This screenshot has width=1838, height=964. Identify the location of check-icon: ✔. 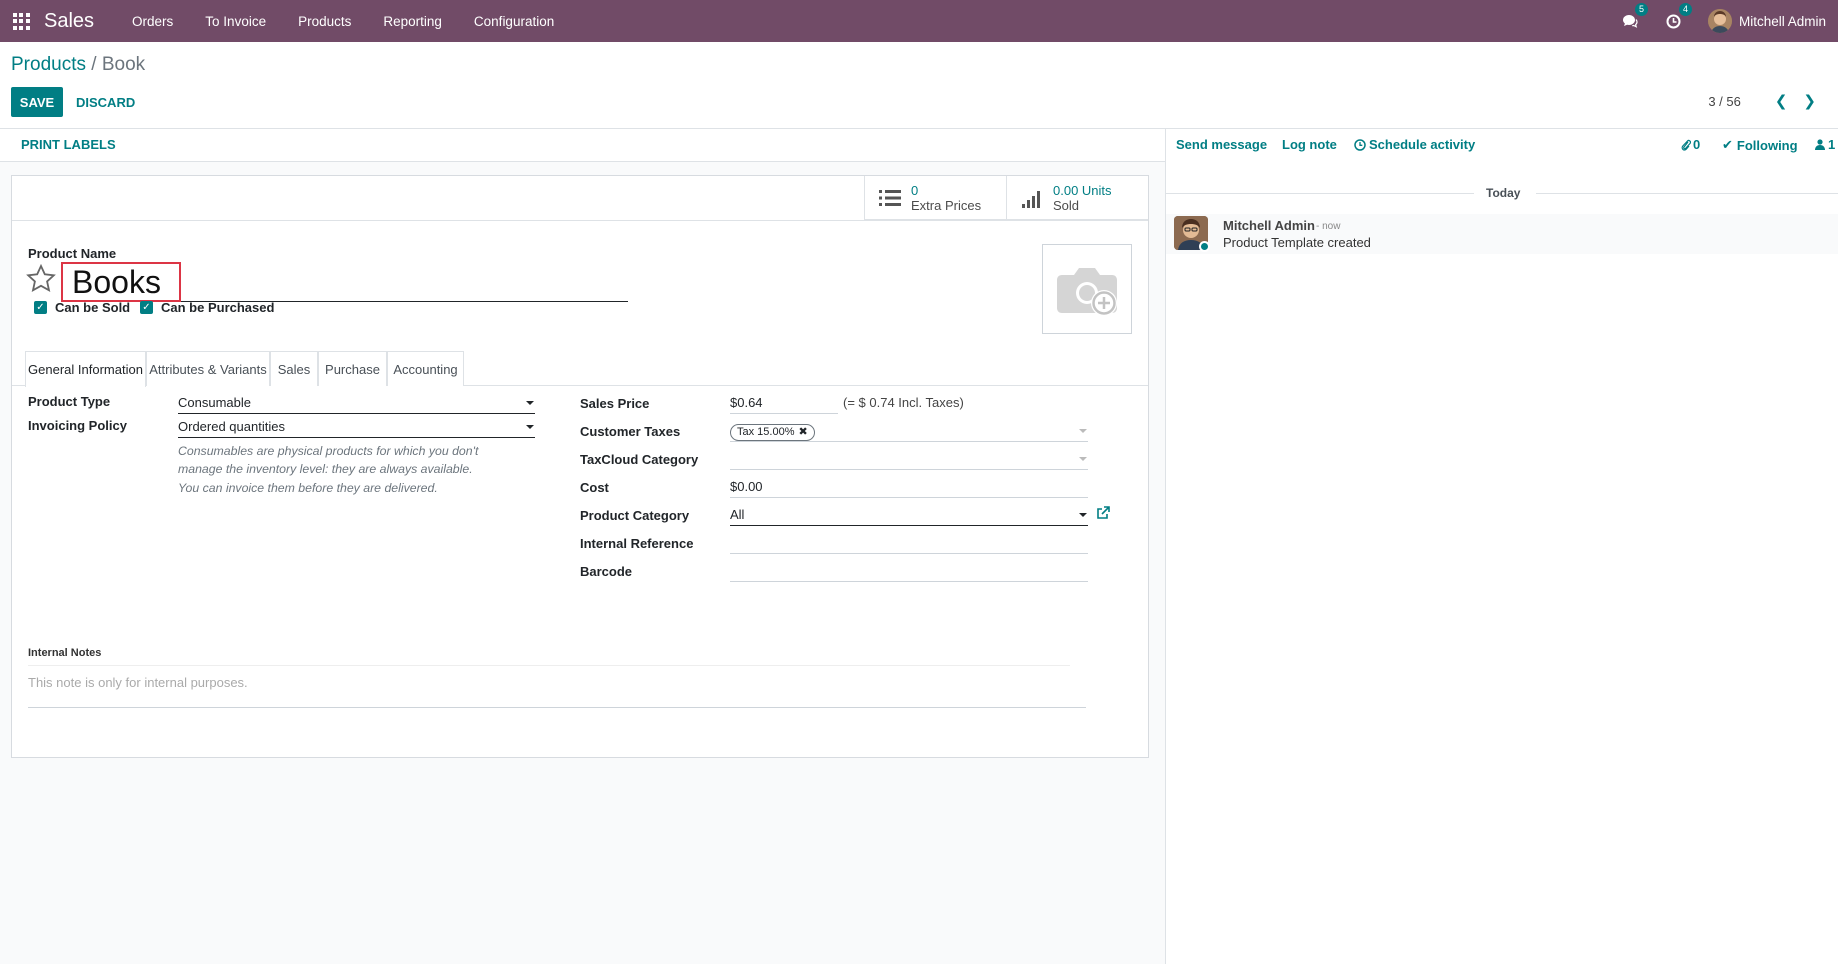
(1727, 144).